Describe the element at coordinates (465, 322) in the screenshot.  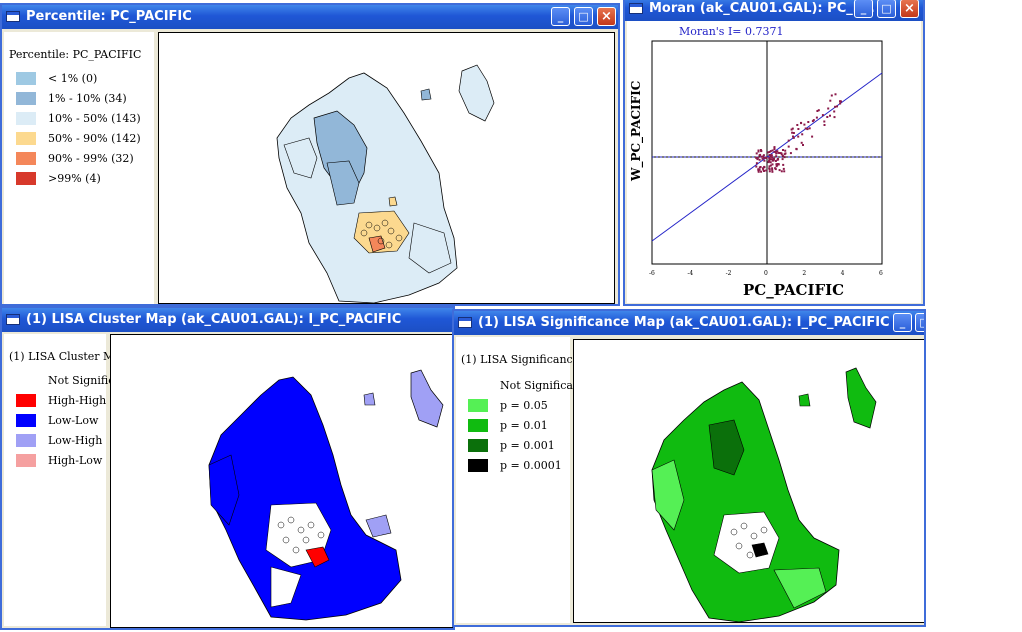
I see `window-icon` at that location.